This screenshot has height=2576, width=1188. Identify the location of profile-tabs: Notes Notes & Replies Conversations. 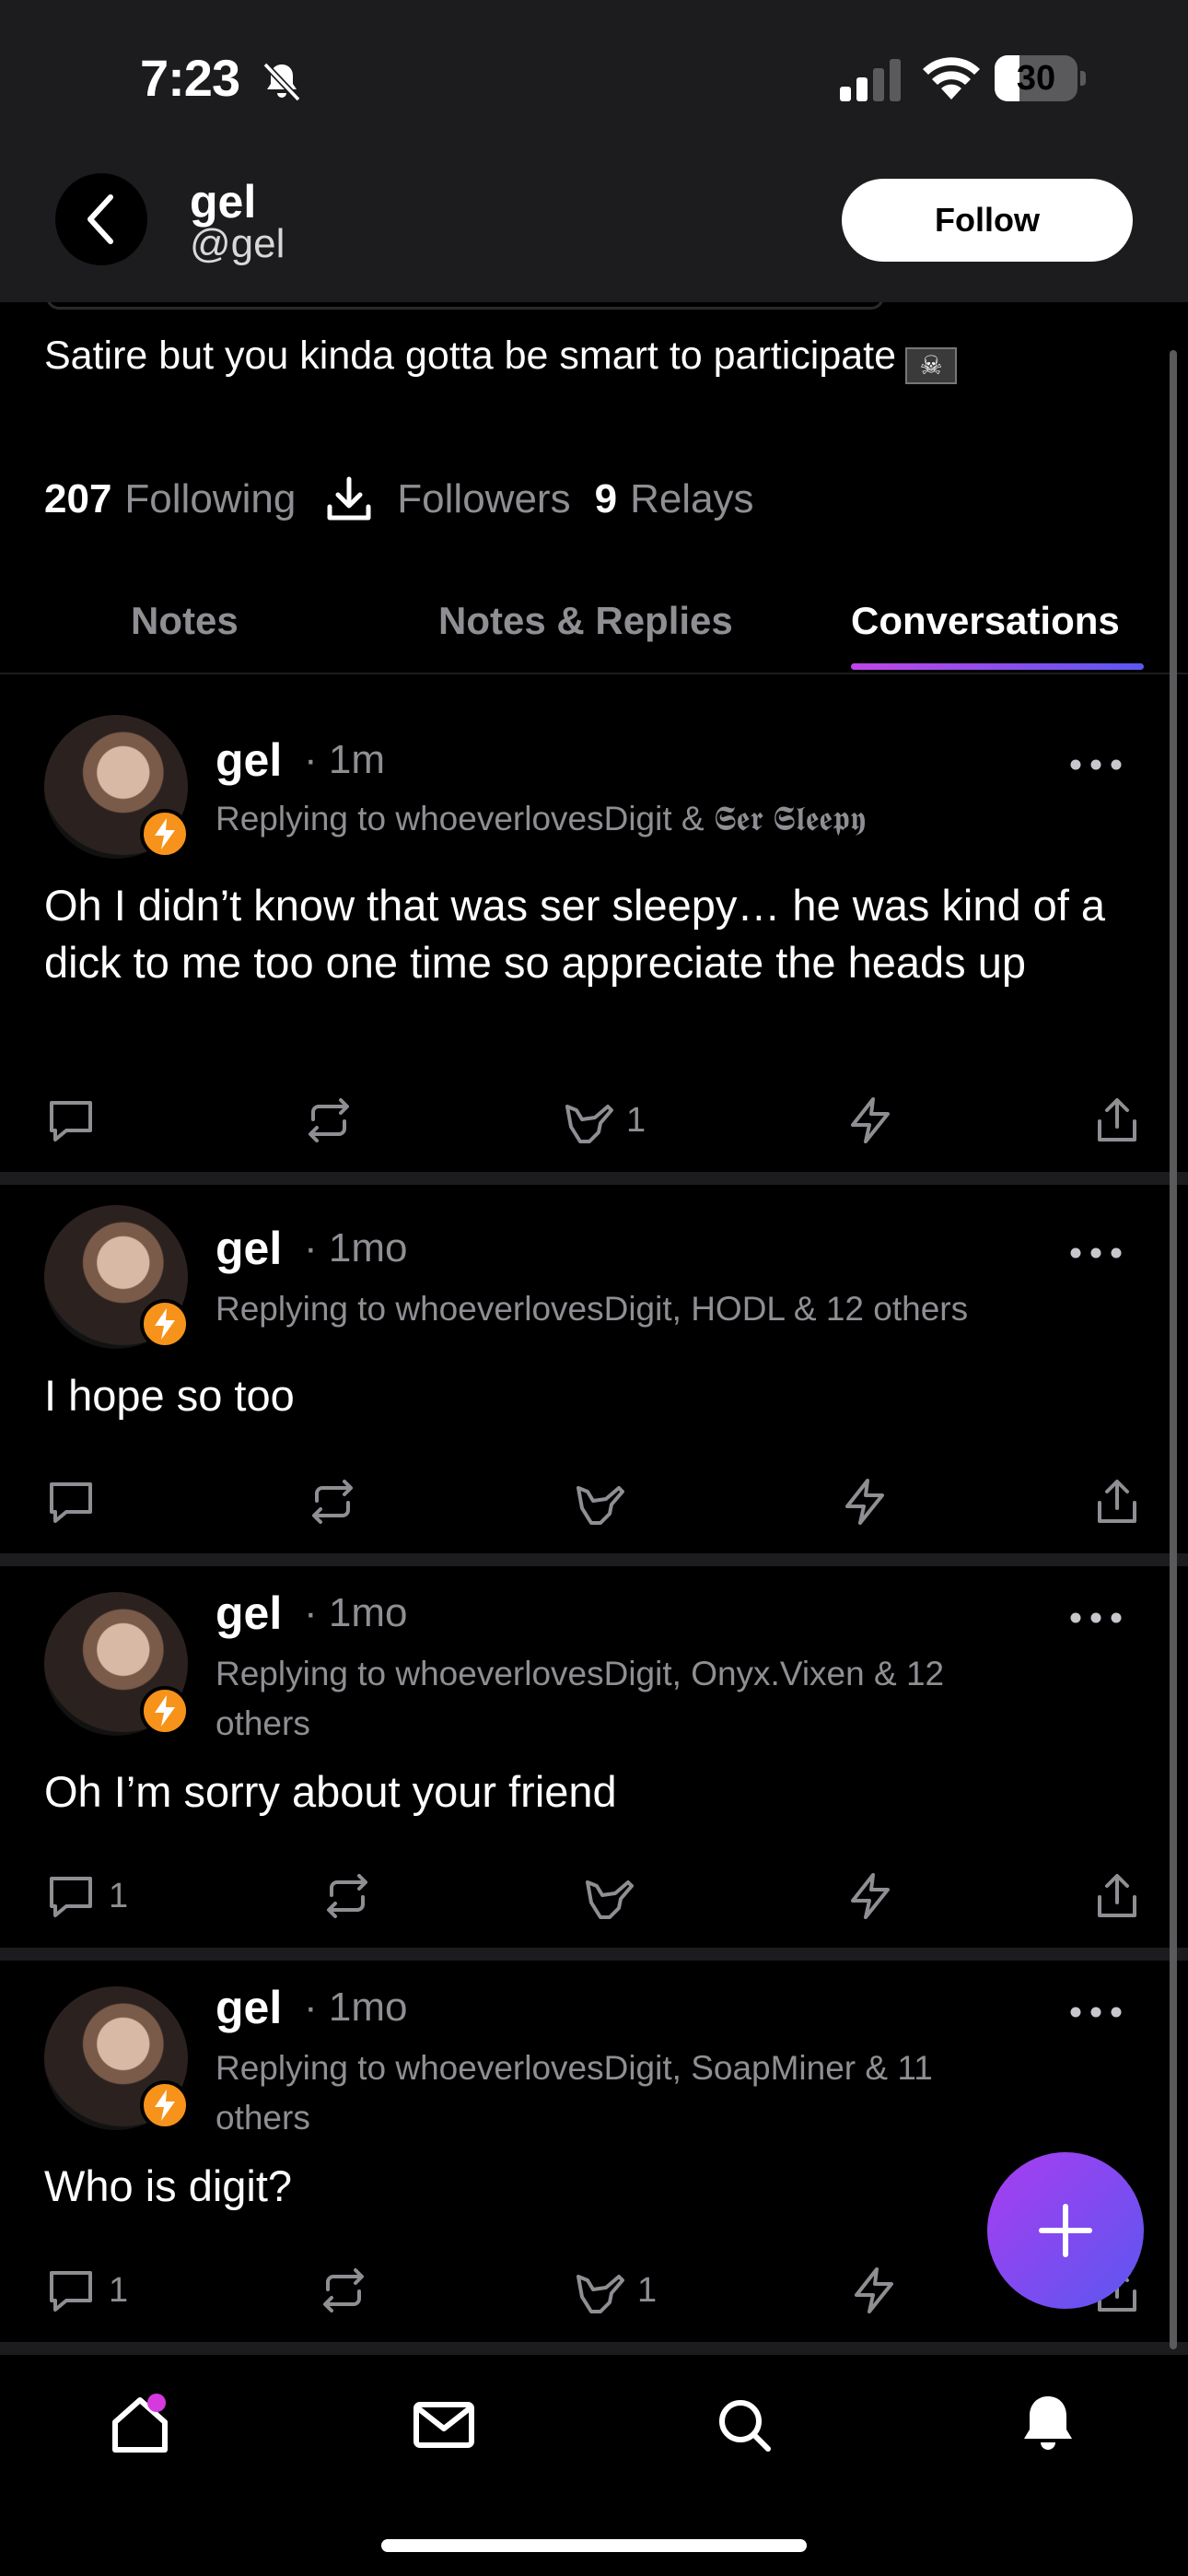
(594, 632).